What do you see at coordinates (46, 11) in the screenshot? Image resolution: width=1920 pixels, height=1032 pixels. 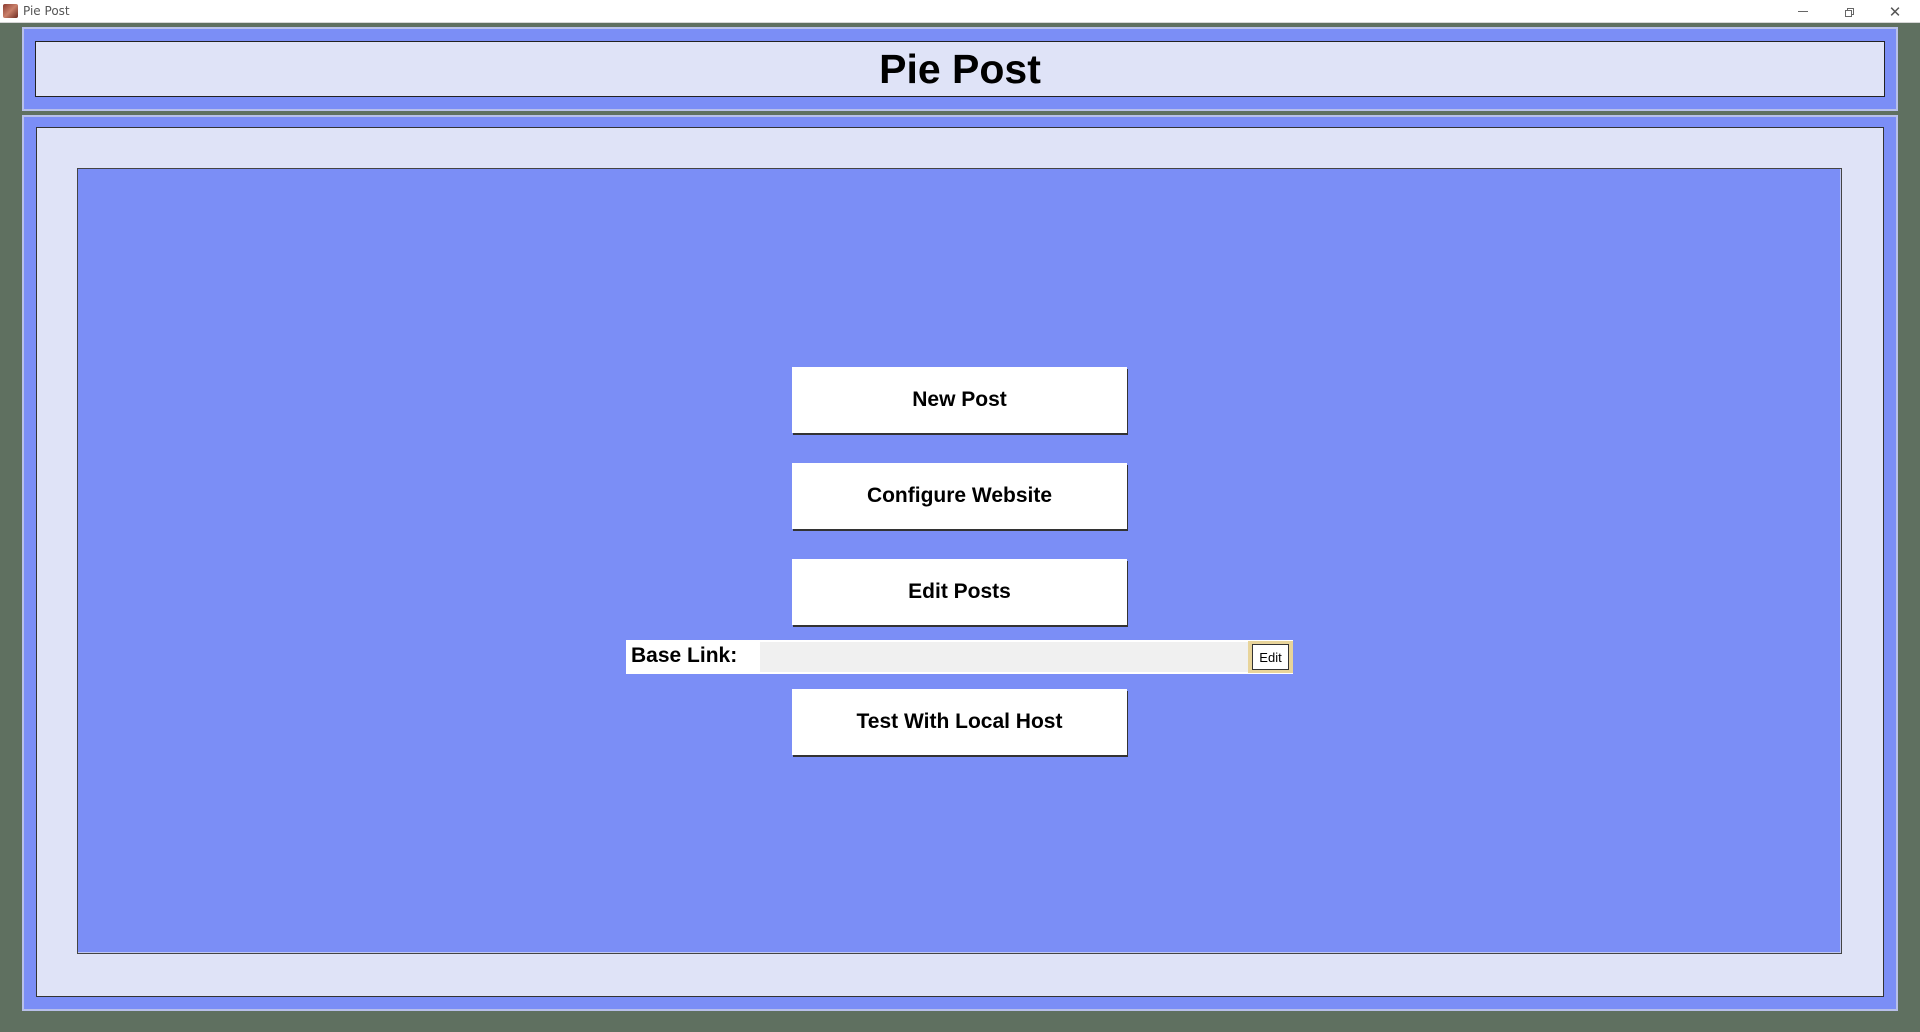 I see `window-title: Pie Post` at bounding box center [46, 11].